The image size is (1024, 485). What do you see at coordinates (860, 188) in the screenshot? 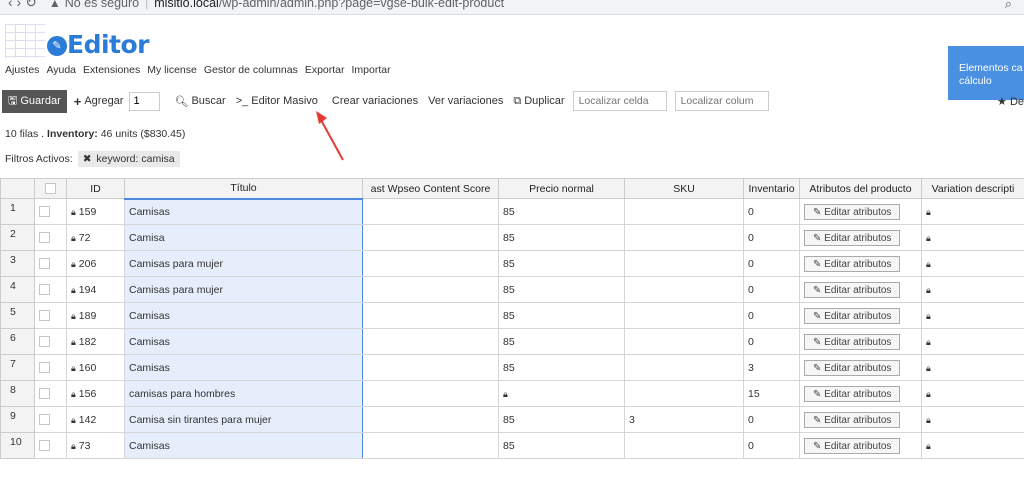
I see `column-header-attributes: Atributos del producto` at bounding box center [860, 188].